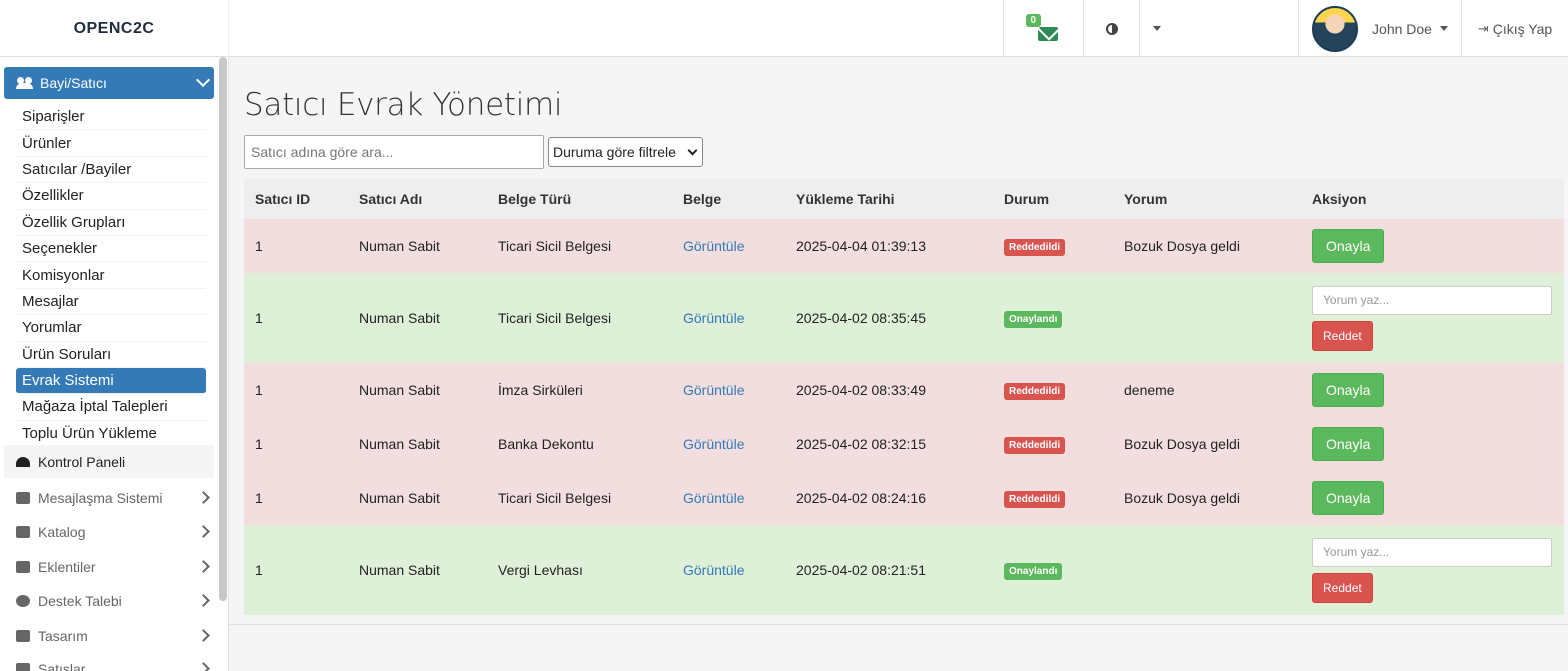 This screenshot has height=671, width=1568. Describe the element at coordinates (62, 532) in the screenshot. I see `sidebar-item-label: Katalog` at that location.